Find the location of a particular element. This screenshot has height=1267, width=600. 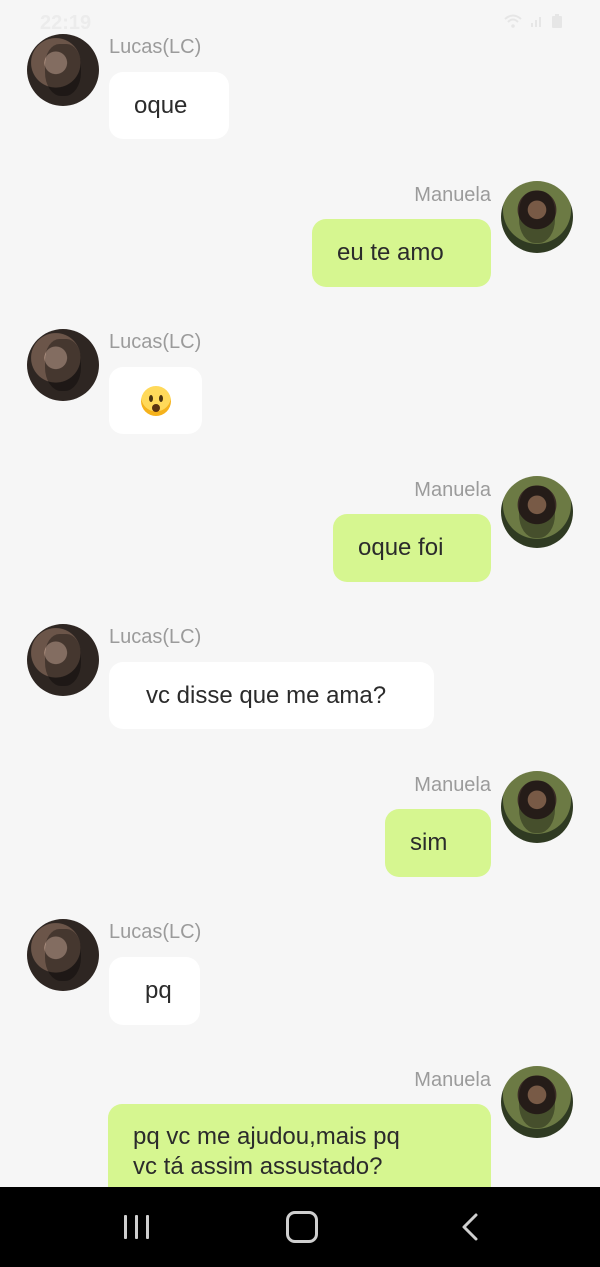

battery-icon is located at coordinates (557, 21).